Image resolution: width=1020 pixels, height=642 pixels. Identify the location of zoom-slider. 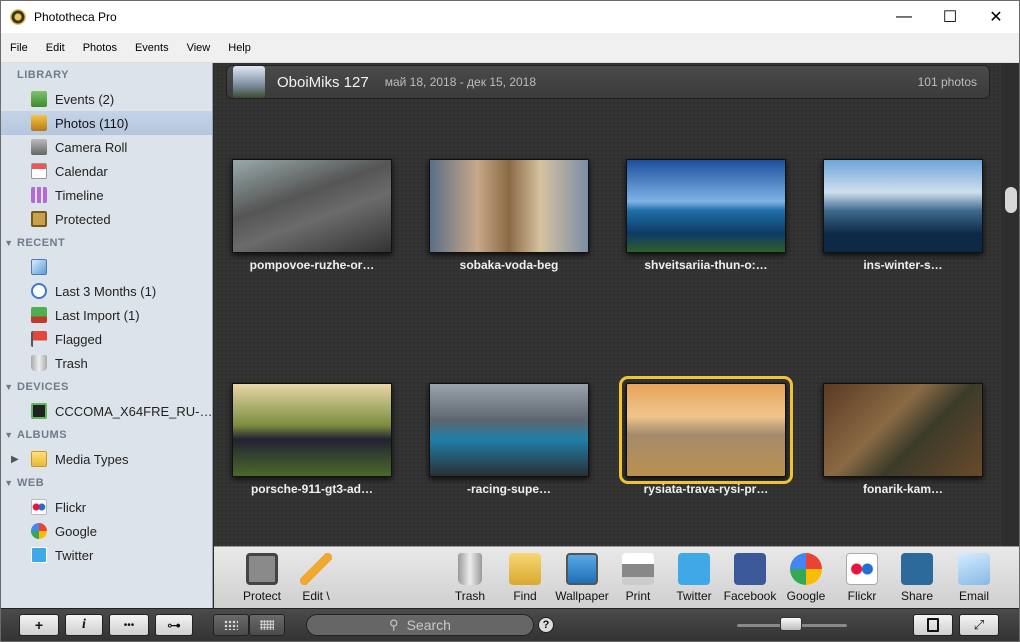
(792, 624).